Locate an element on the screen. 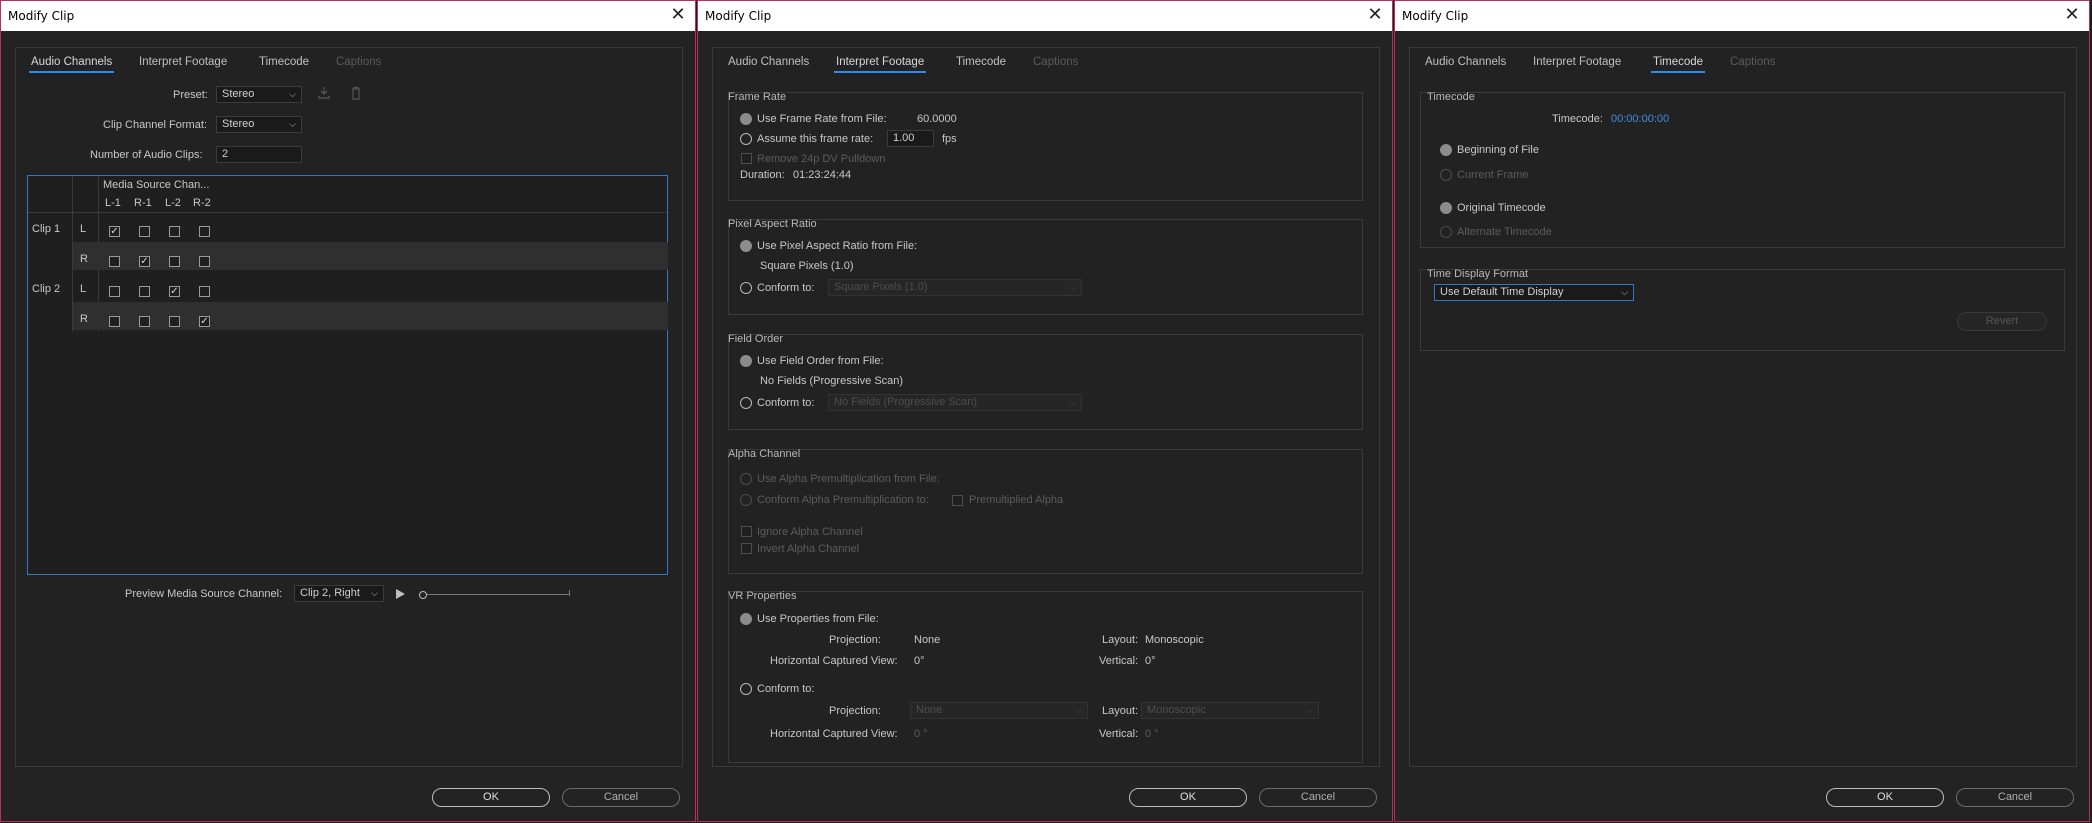 This screenshot has width=2092, height=823. row-channel-label: R is located at coordinates (84, 259).